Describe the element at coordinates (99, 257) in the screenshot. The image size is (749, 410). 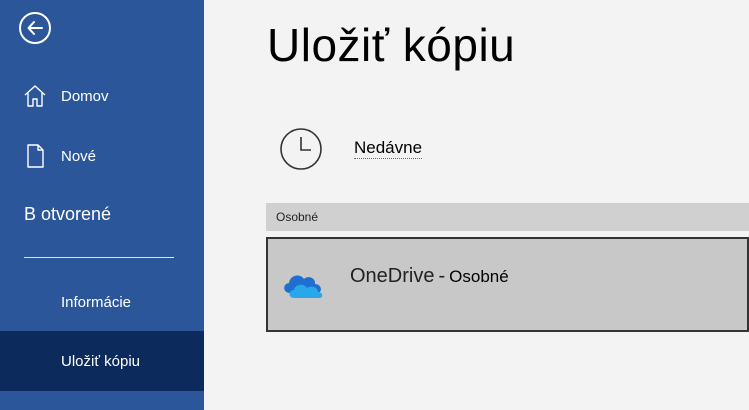
I see `sidebar-divider` at that location.